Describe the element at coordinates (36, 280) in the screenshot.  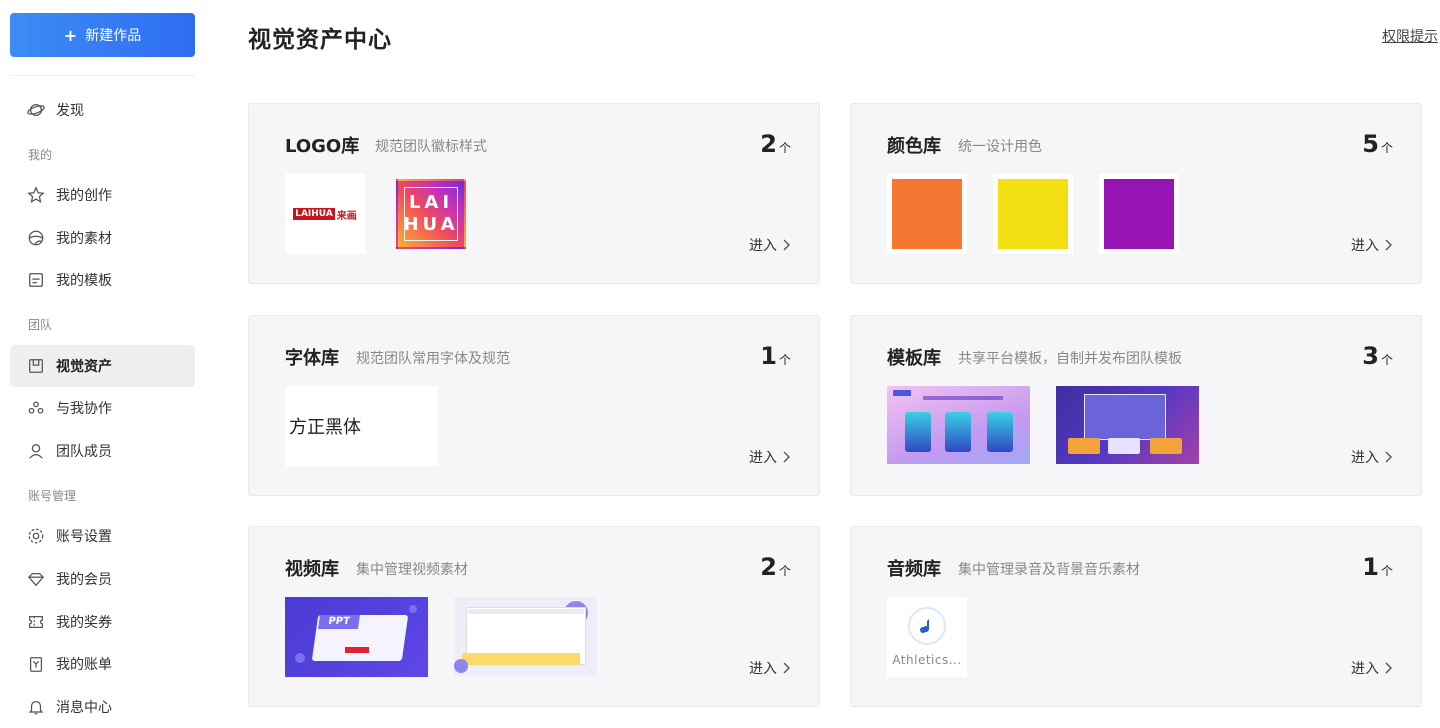
I see `folder-icon` at that location.